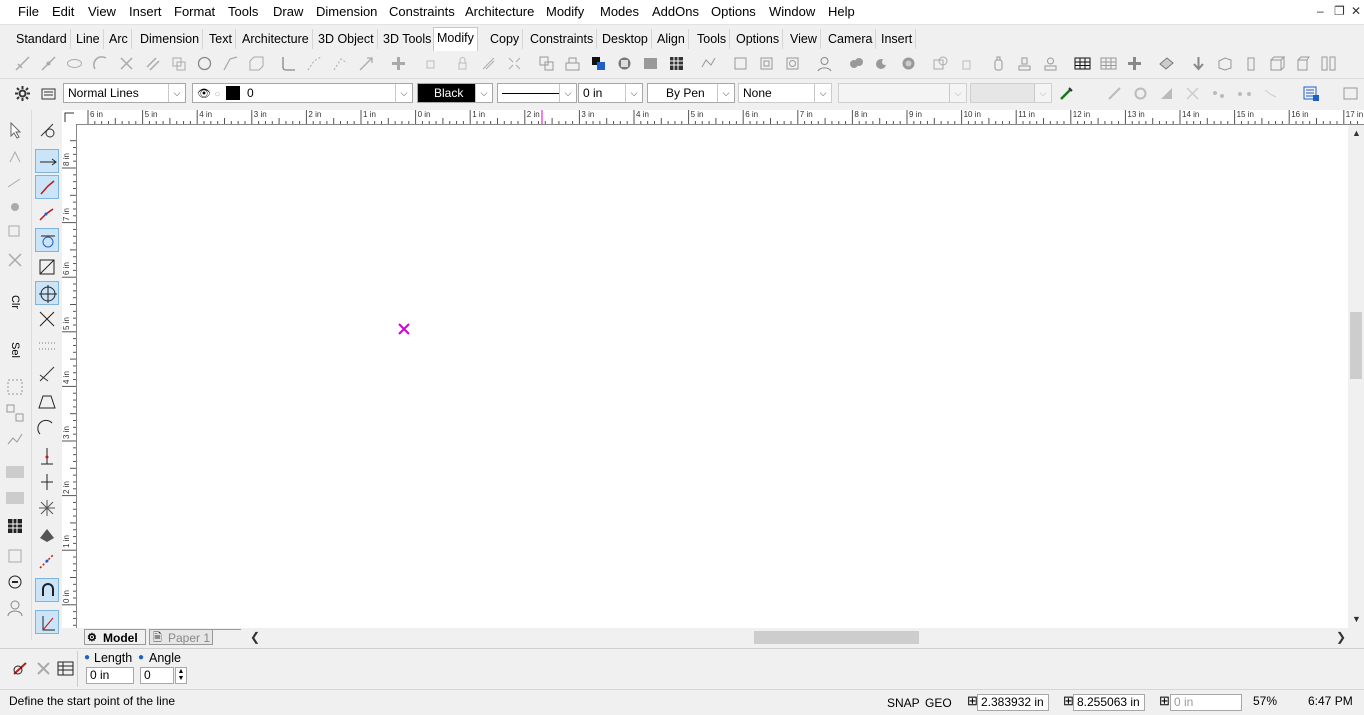 The width and height of the screenshot is (1364, 715). What do you see at coordinates (47, 240) in the screenshot?
I see `tangent-line-icon` at bounding box center [47, 240].